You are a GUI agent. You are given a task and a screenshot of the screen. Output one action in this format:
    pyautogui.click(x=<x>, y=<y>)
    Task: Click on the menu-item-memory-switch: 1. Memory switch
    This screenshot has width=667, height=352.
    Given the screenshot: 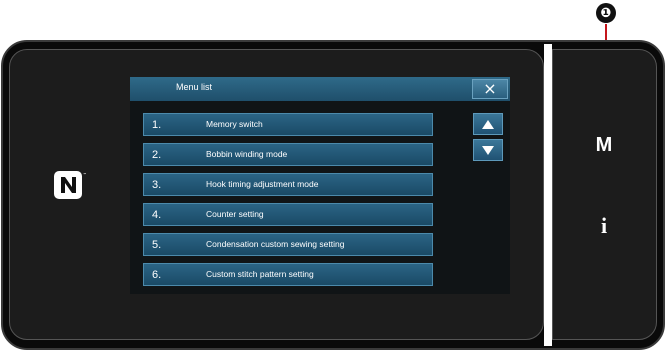 What is the action you would take?
    pyautogui.click(x=288, y=124)
    